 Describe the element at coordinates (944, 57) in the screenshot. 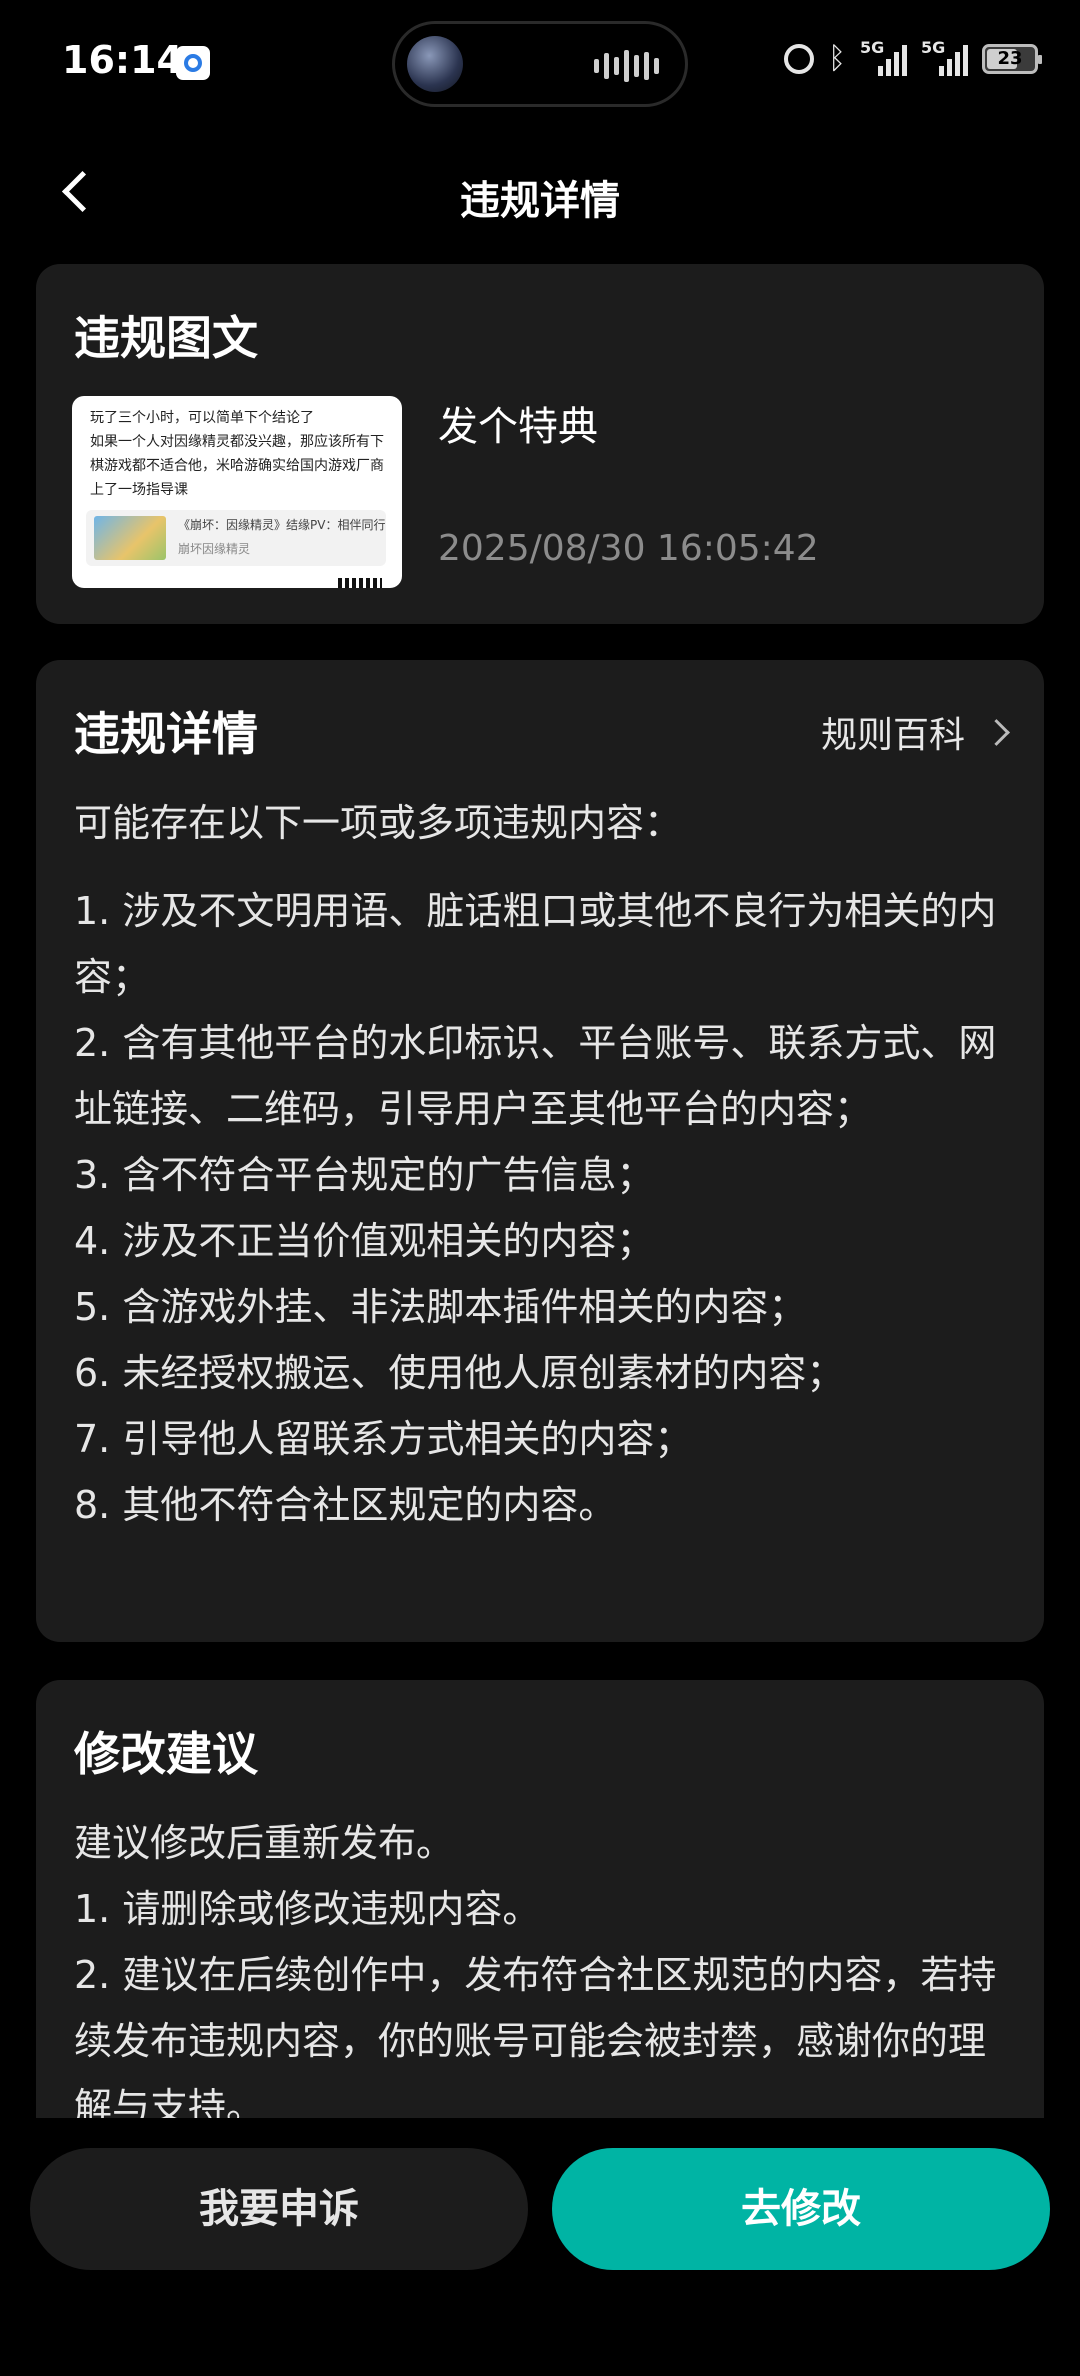

I see `signal-icon-2: 5G` at that location.